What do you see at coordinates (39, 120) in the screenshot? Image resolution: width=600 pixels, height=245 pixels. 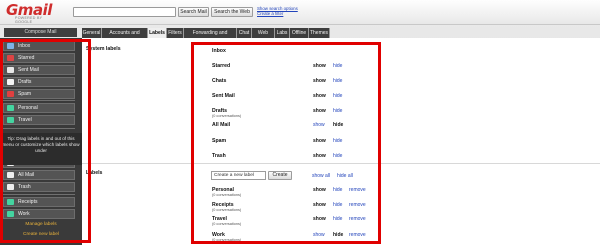 I see `sidebar-item-travel: Travel` at bounding box center [39, 120].